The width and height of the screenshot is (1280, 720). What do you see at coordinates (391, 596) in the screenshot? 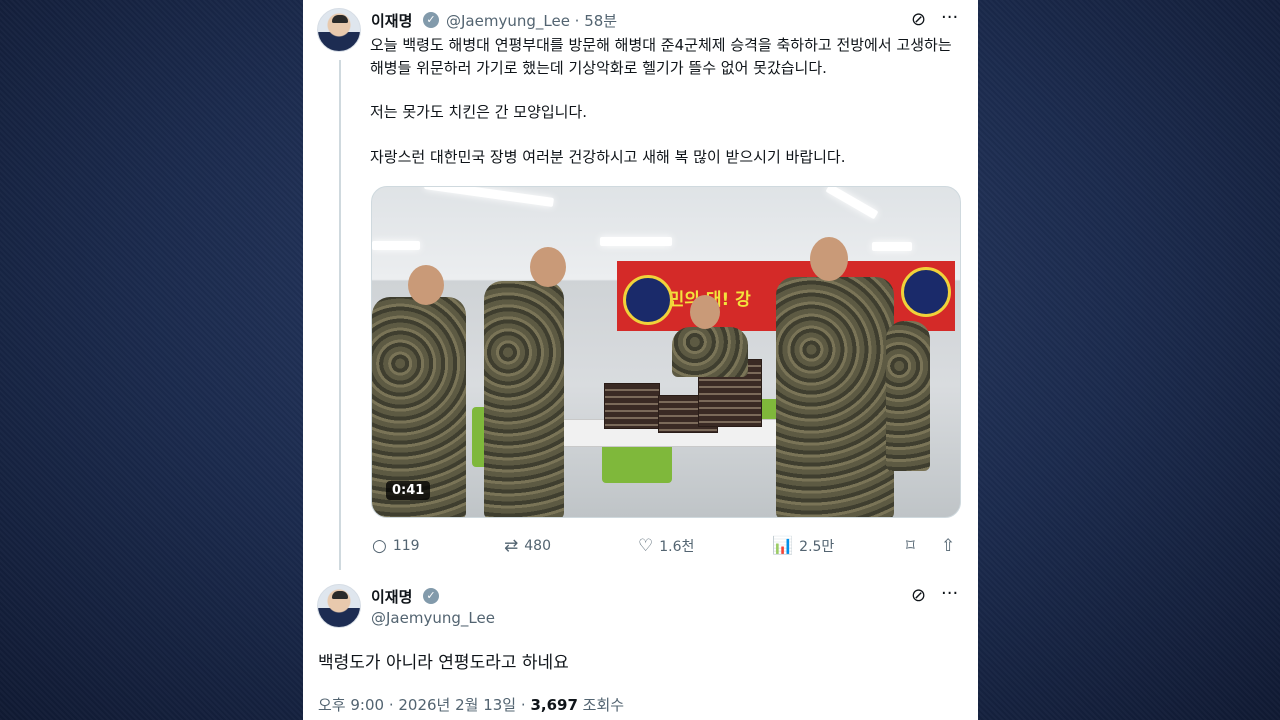
I see `reply-author-name: 이재명` at bounding box center [391, 596].